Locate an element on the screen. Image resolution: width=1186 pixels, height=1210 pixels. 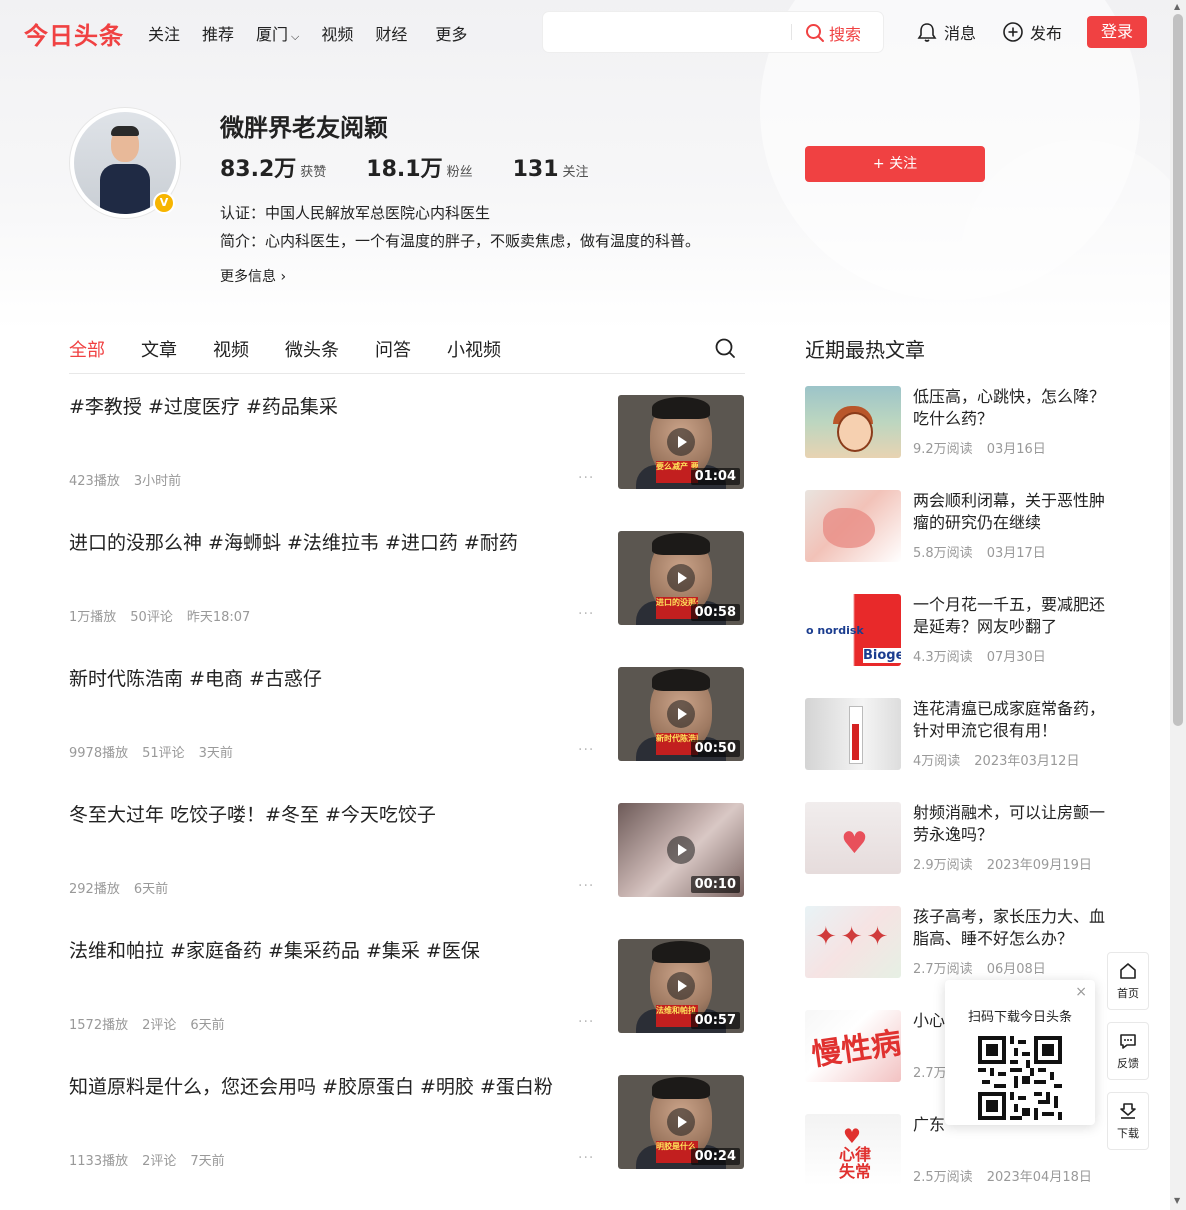
tabs-divider is located at coordinates (407, 373).